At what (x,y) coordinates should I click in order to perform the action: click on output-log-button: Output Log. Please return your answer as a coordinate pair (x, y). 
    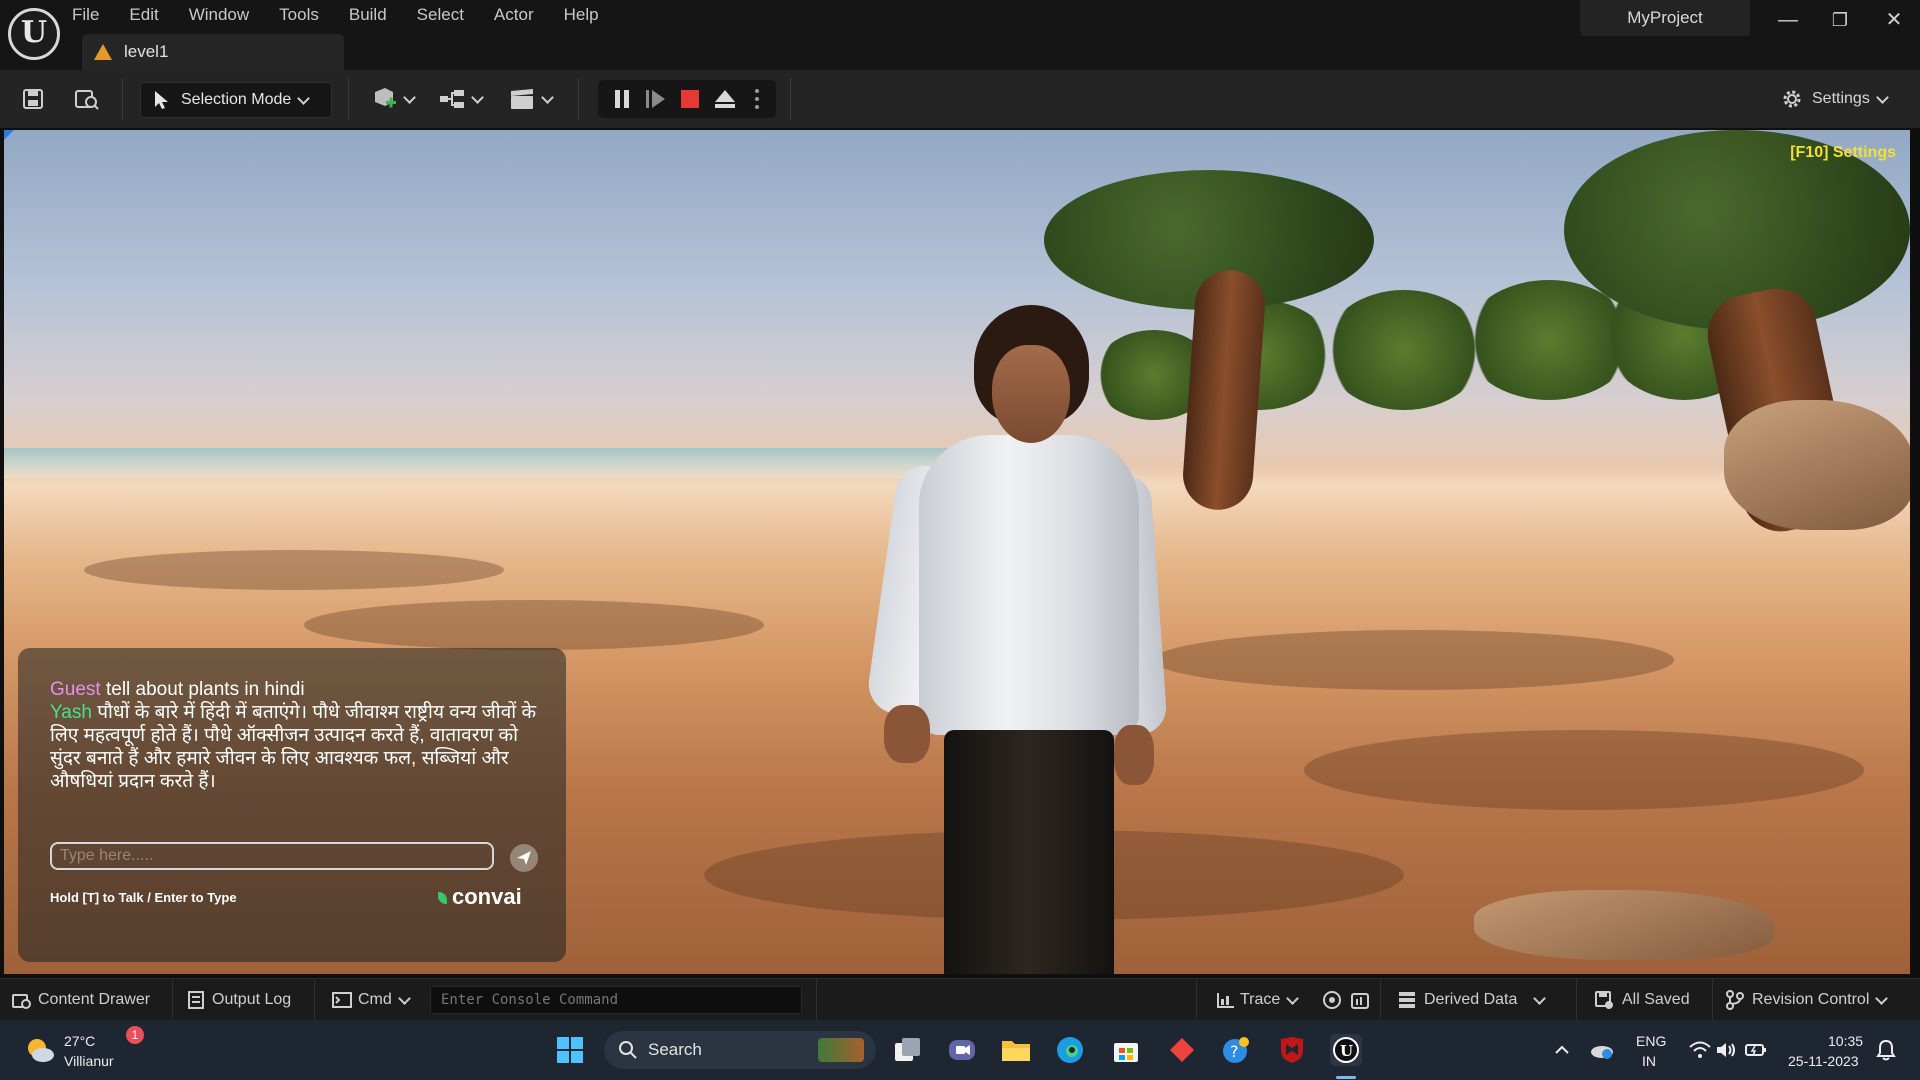
    Looking at the image, I should click on (239, 1000).